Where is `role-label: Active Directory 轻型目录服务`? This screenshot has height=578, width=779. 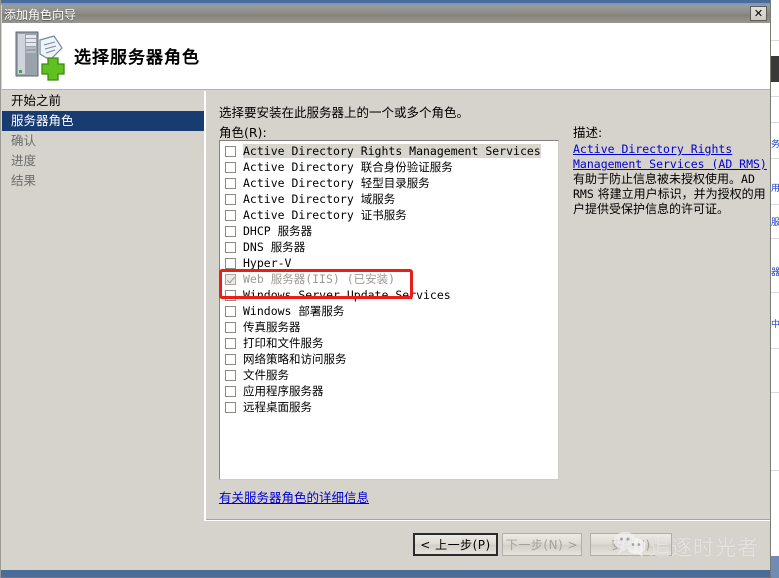
role-label: Active Directory 轻型目录服务 is located at coordinates (336, 183).